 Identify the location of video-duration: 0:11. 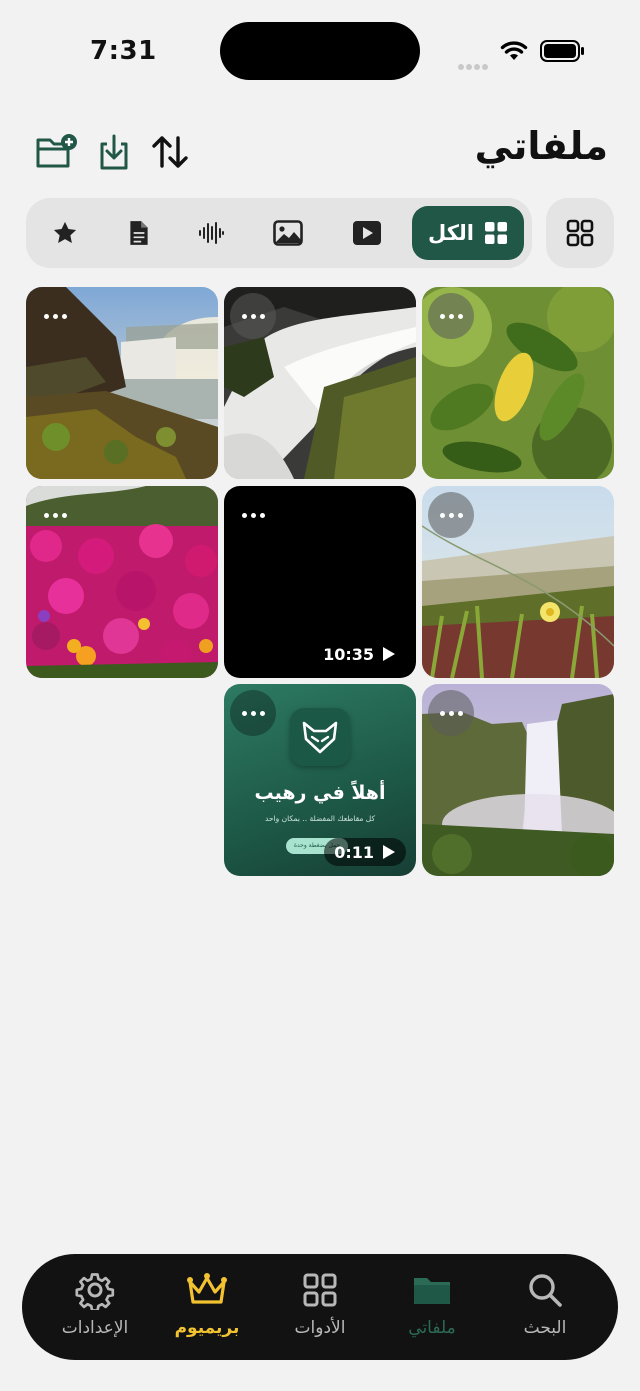
(365, 852).